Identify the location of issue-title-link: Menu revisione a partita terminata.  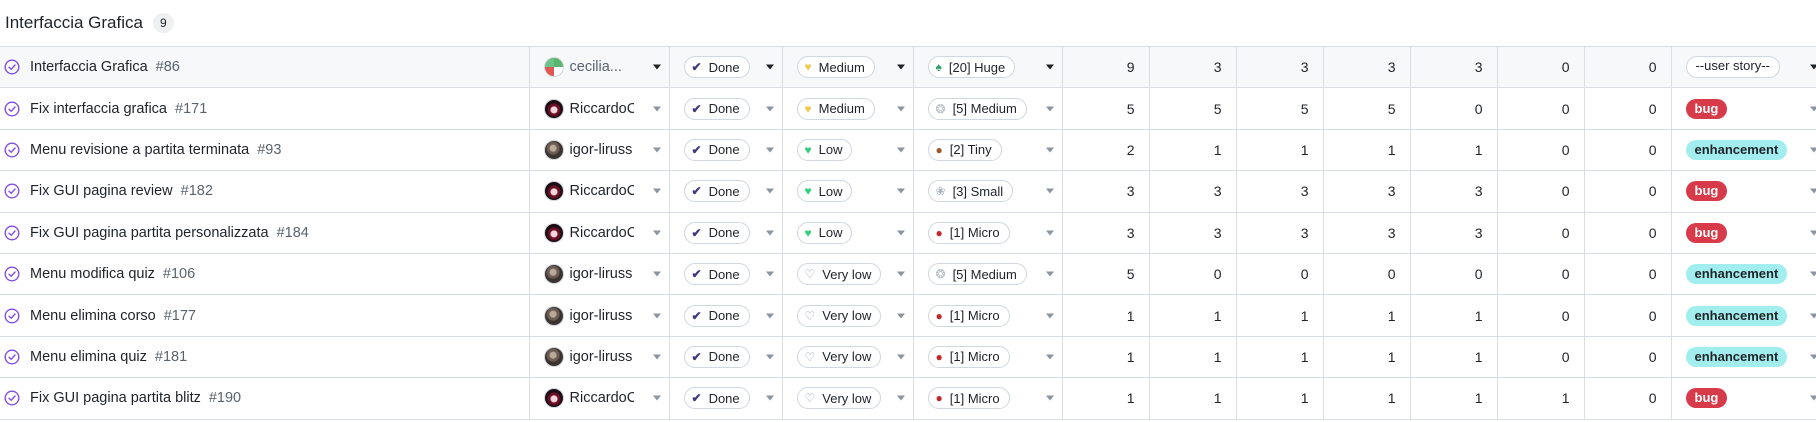
(139, 150).